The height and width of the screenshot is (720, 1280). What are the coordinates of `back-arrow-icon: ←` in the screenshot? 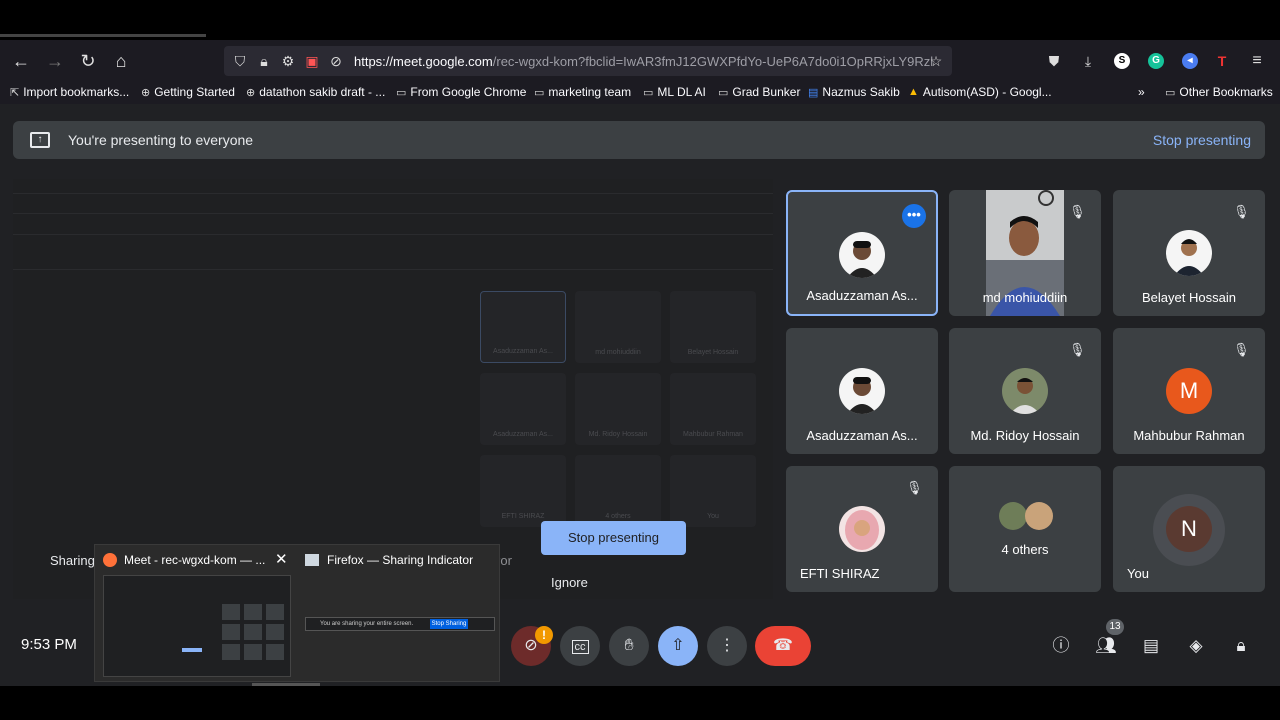 It's located at (21, 61).